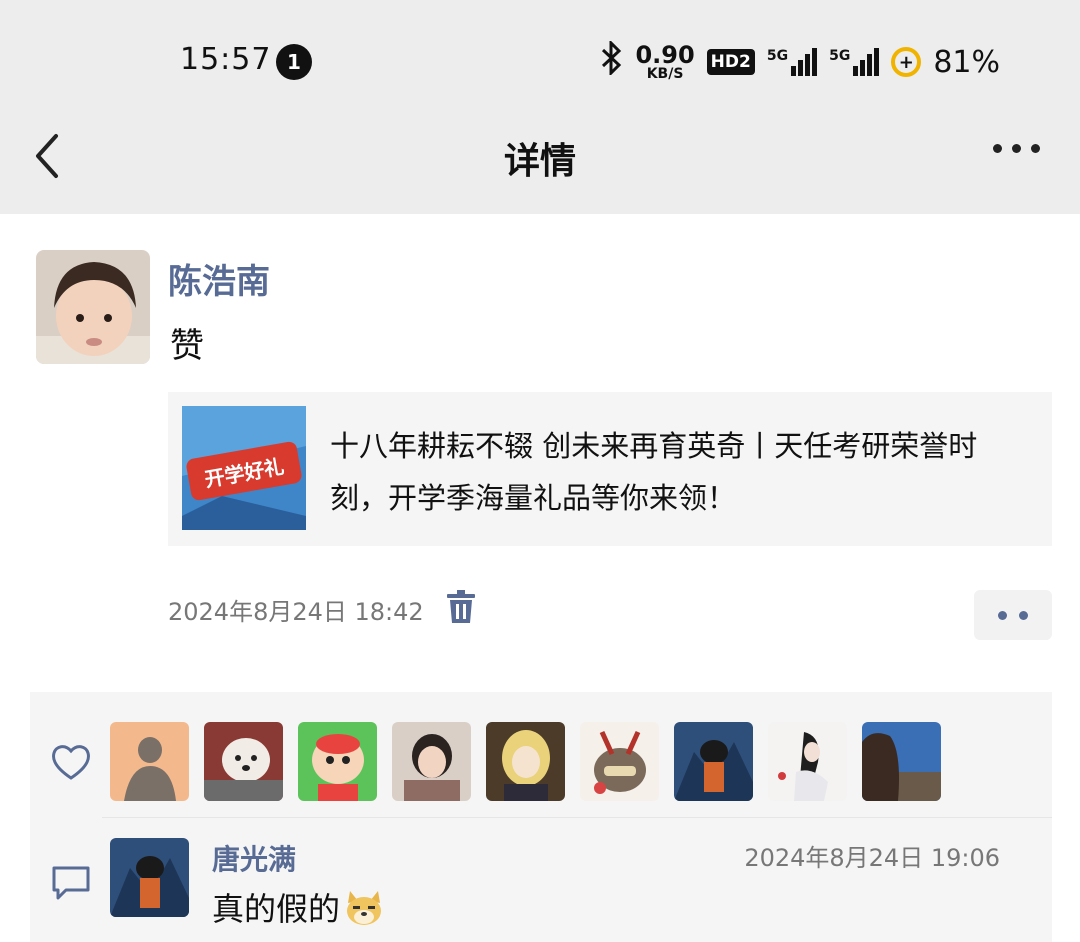 This screenshot has width=1080, height=942. I want to click on hd-badge: HD2, so click(730, 62).